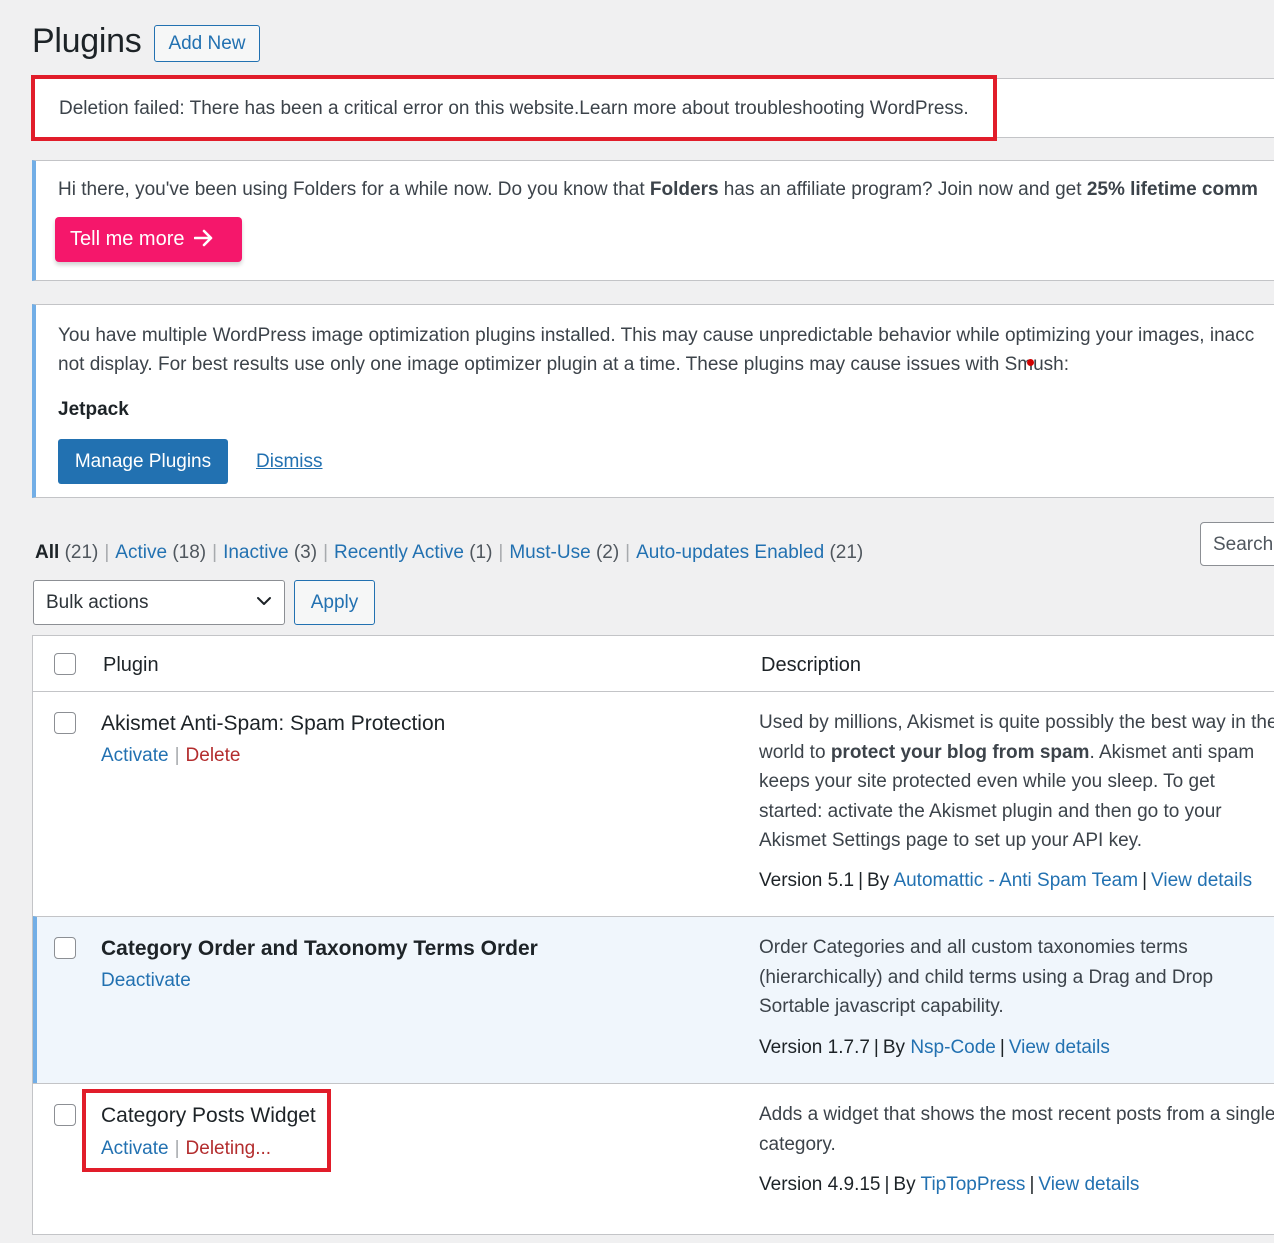  What do you see at coordinates (1015, 880) in the screenshot?
I see `author-link: Automattic - Anti Spam Team` at bounding box center [1015, 880].